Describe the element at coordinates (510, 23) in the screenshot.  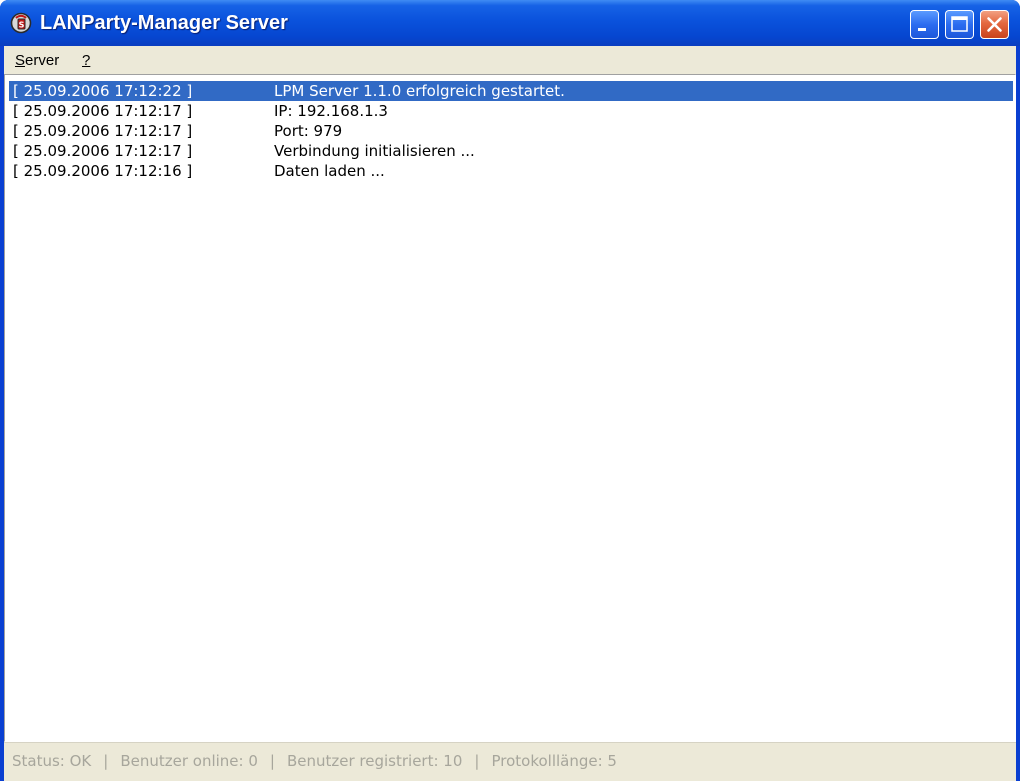
I see `title-bar: S LANParty-Manager Server` at that location.